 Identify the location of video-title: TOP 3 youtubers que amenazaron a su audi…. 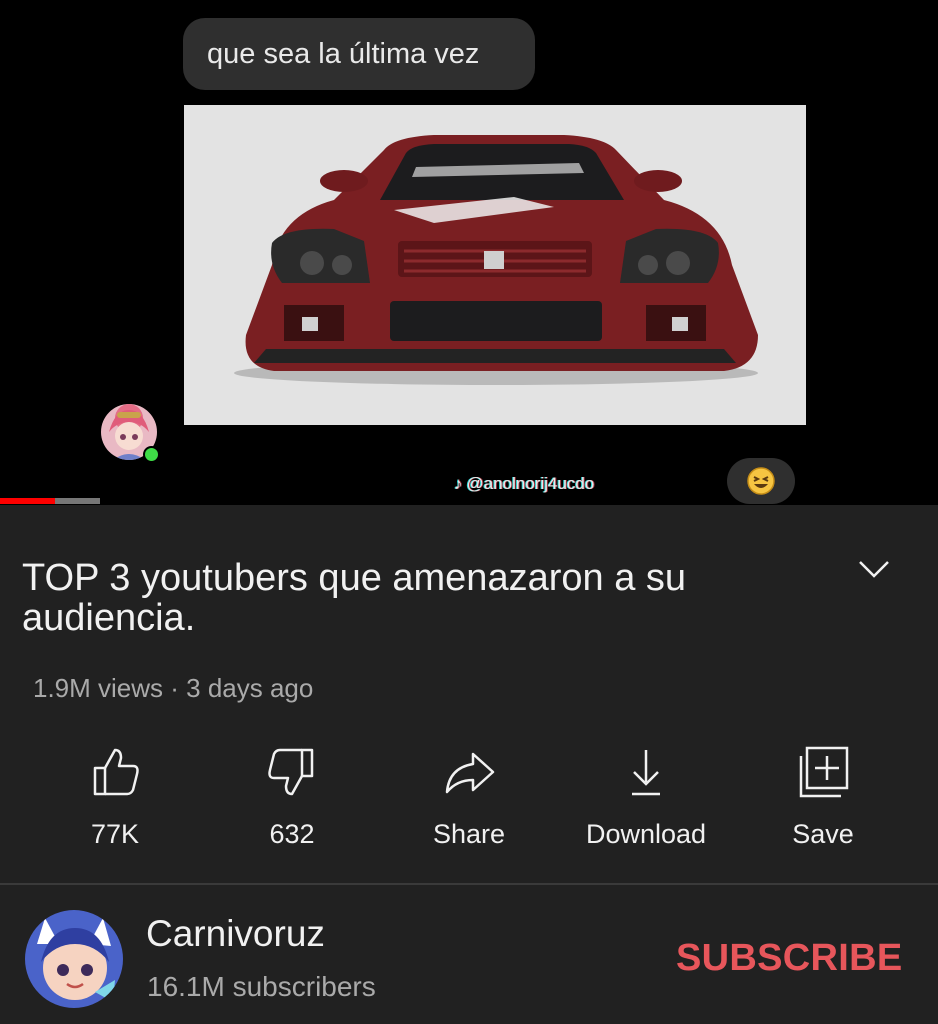
(354, 598).